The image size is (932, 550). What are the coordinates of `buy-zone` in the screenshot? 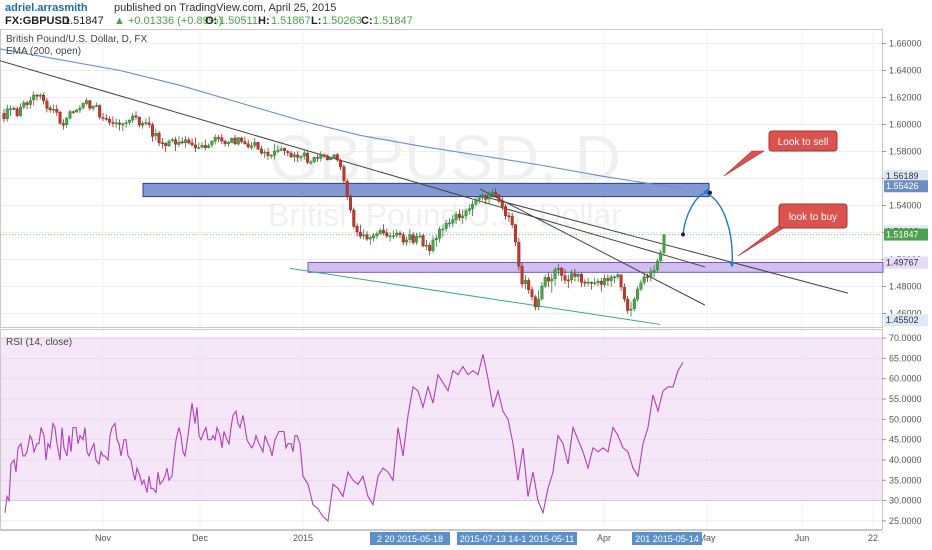 It's located at (595, 267).